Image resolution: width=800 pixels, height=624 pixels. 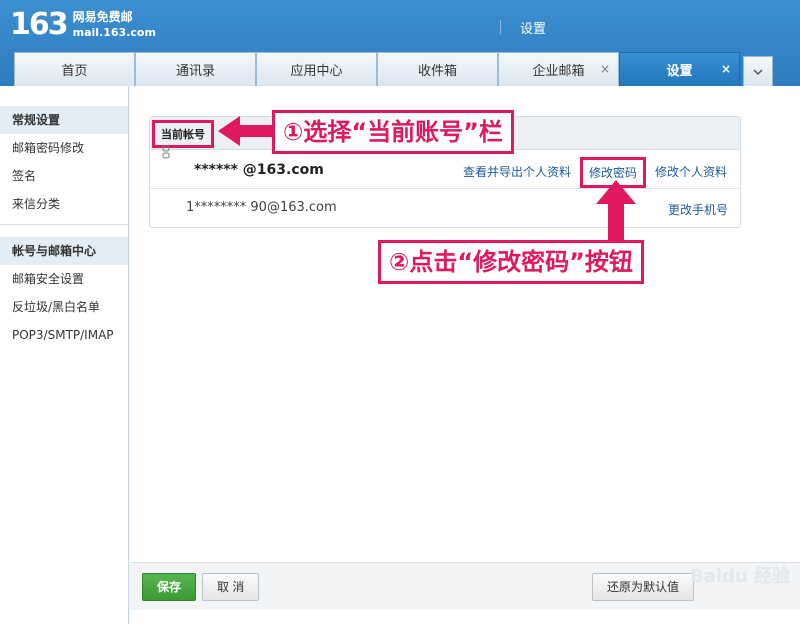 What do you see at coordinates (558, 71) in the screenshot?
I see `tab-label: 企业邮箱` at bounding box center [558, 71].